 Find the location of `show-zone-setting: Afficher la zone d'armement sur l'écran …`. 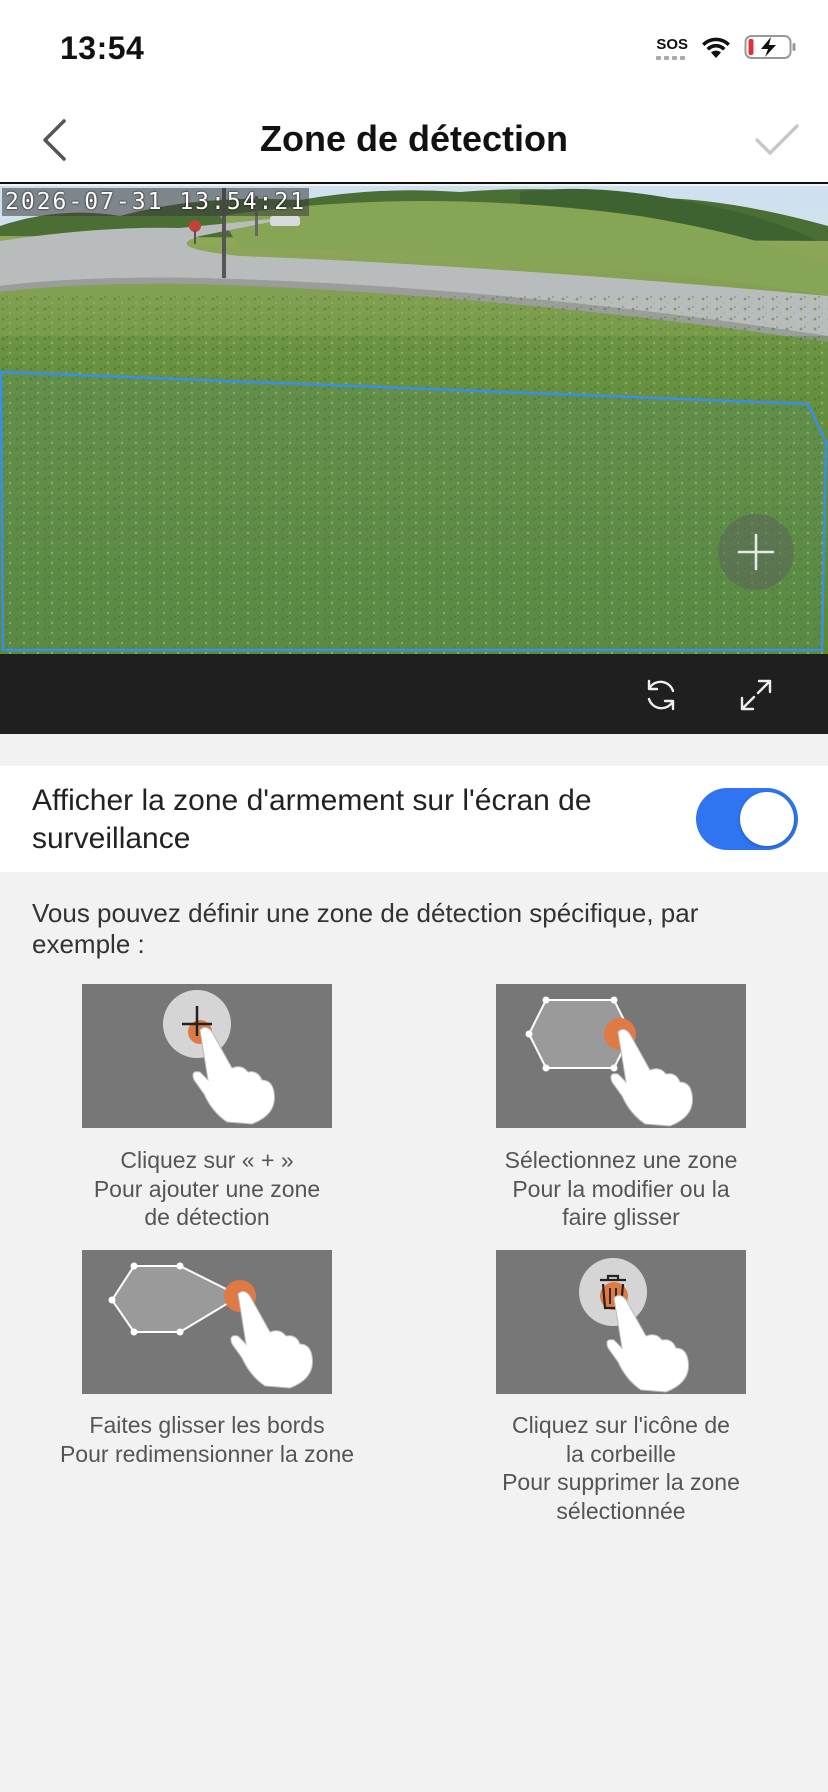

show-zone-setting: Afficher la zone d'armement sur l'écran … is located at coordinates (414, 819).